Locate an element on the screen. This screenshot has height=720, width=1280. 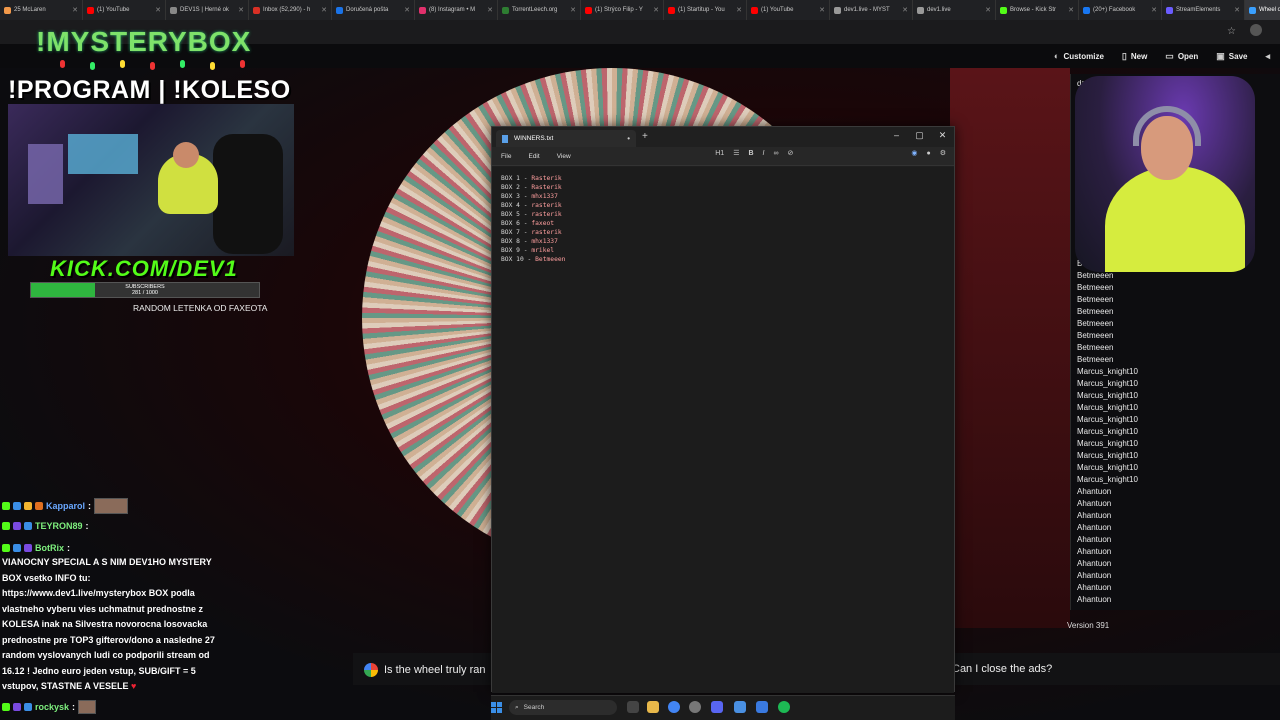
profile-avatar is located at coordinates (1256, 30).